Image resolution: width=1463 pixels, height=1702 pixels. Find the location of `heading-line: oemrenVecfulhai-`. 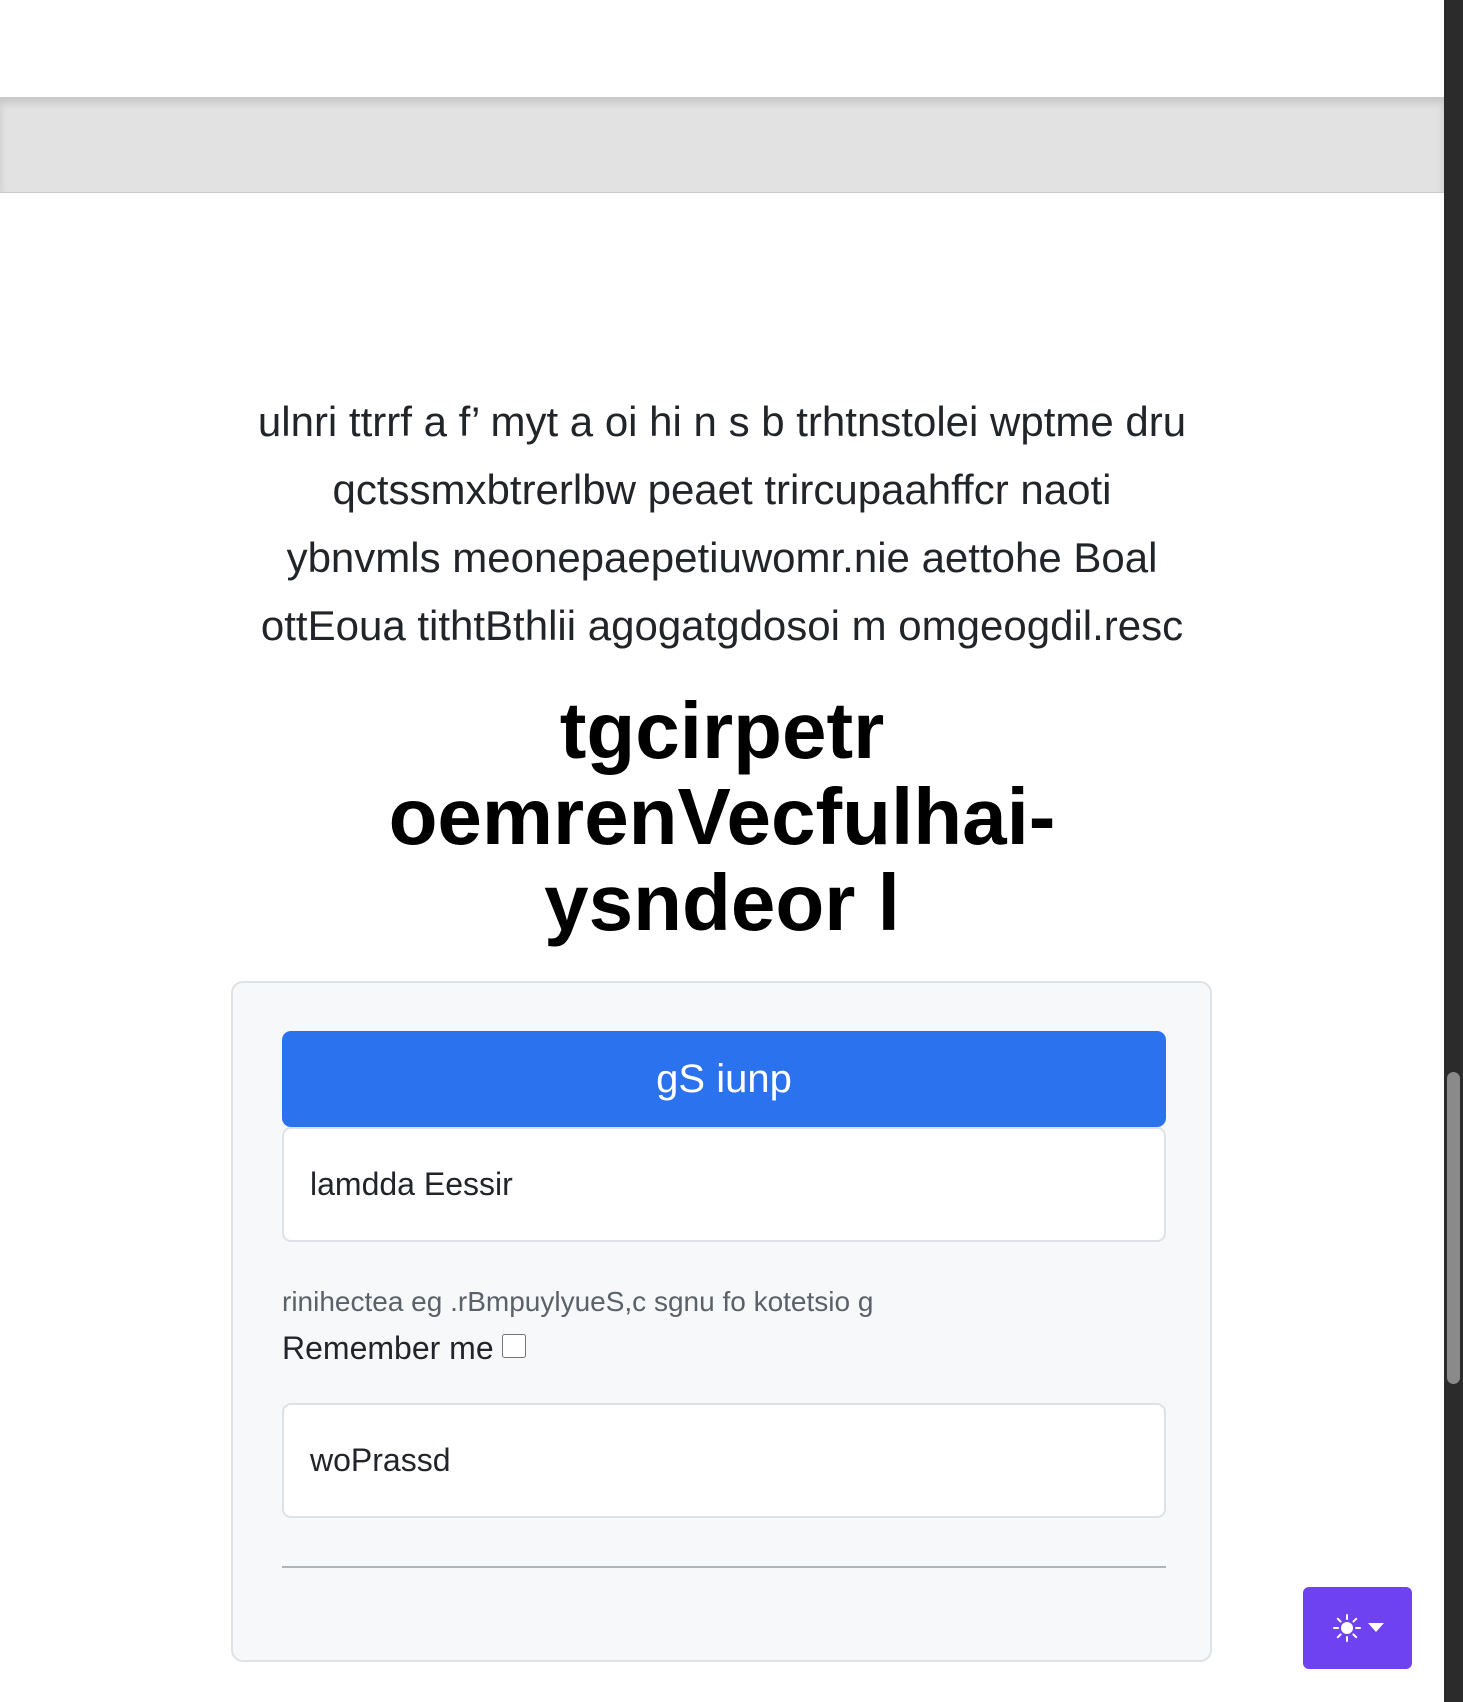

heading-line: oemrenVecfulhai- is located at coordinates (722, 816).